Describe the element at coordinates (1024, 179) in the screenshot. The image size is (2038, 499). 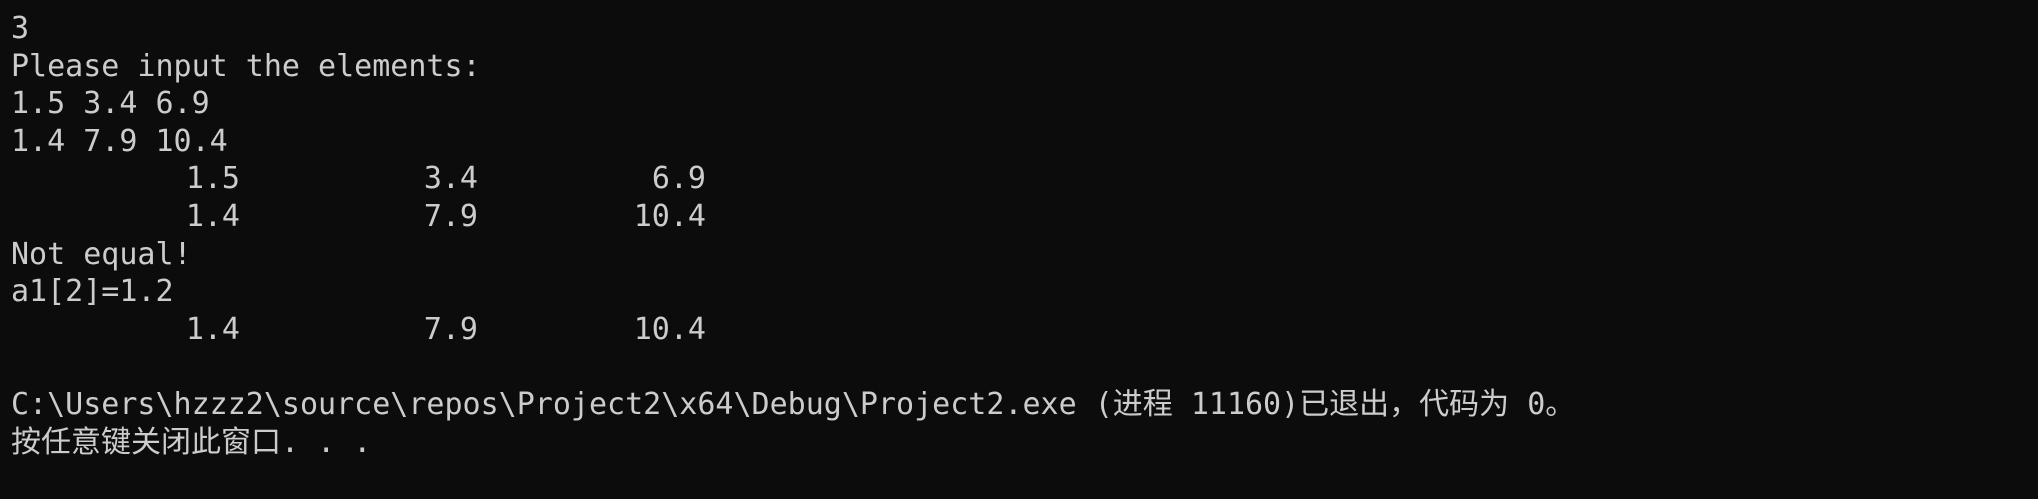
I see `output-row: 1.5 3.4 6.9` at that location.